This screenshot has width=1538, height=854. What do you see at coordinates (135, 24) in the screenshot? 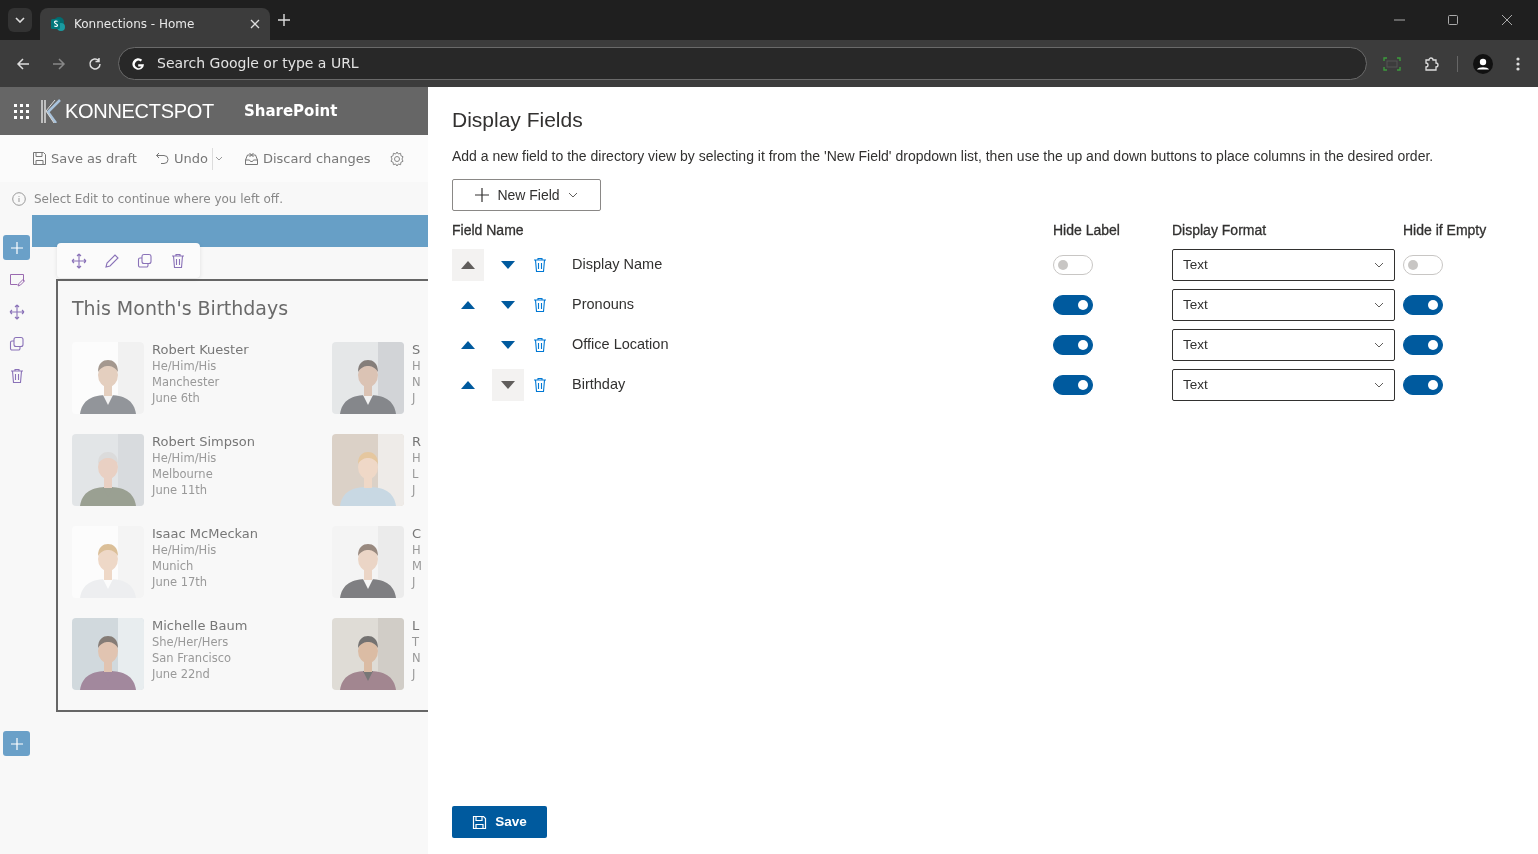
I see `tab-title: Konnections - Home` at bounding box center [135, 24].